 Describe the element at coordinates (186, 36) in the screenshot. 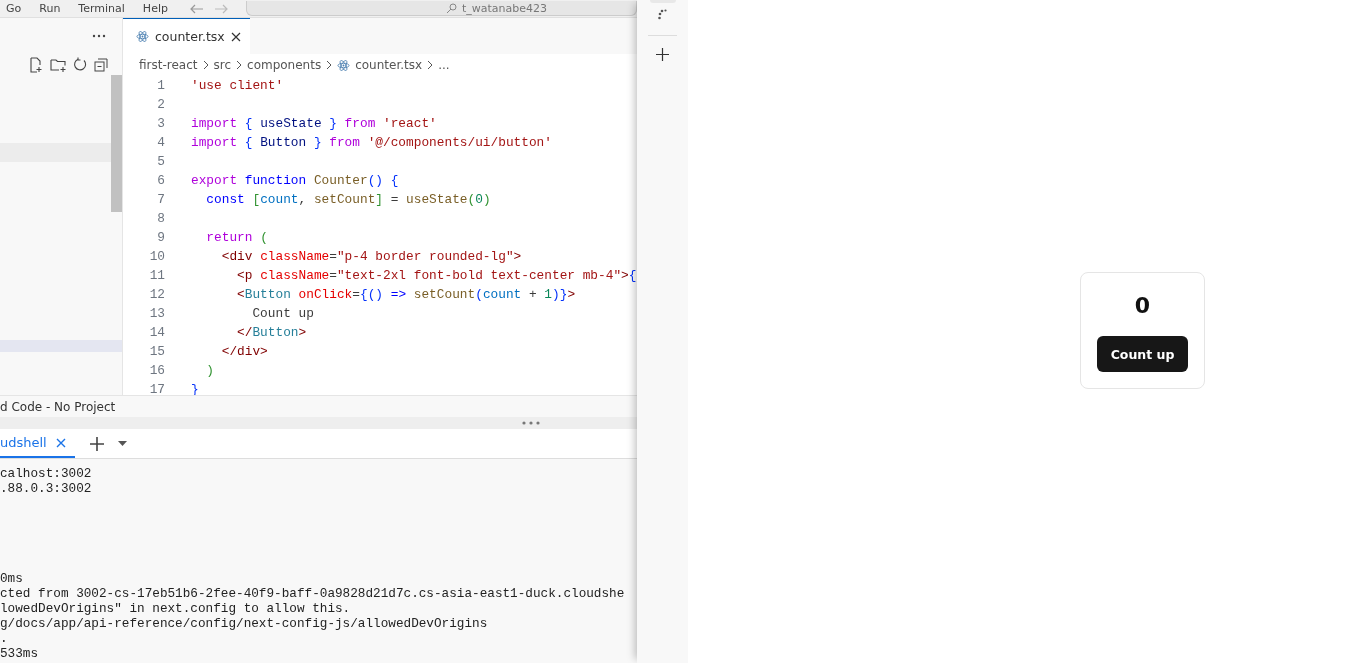

I see `editor-tab: counter.tsx` at that location.